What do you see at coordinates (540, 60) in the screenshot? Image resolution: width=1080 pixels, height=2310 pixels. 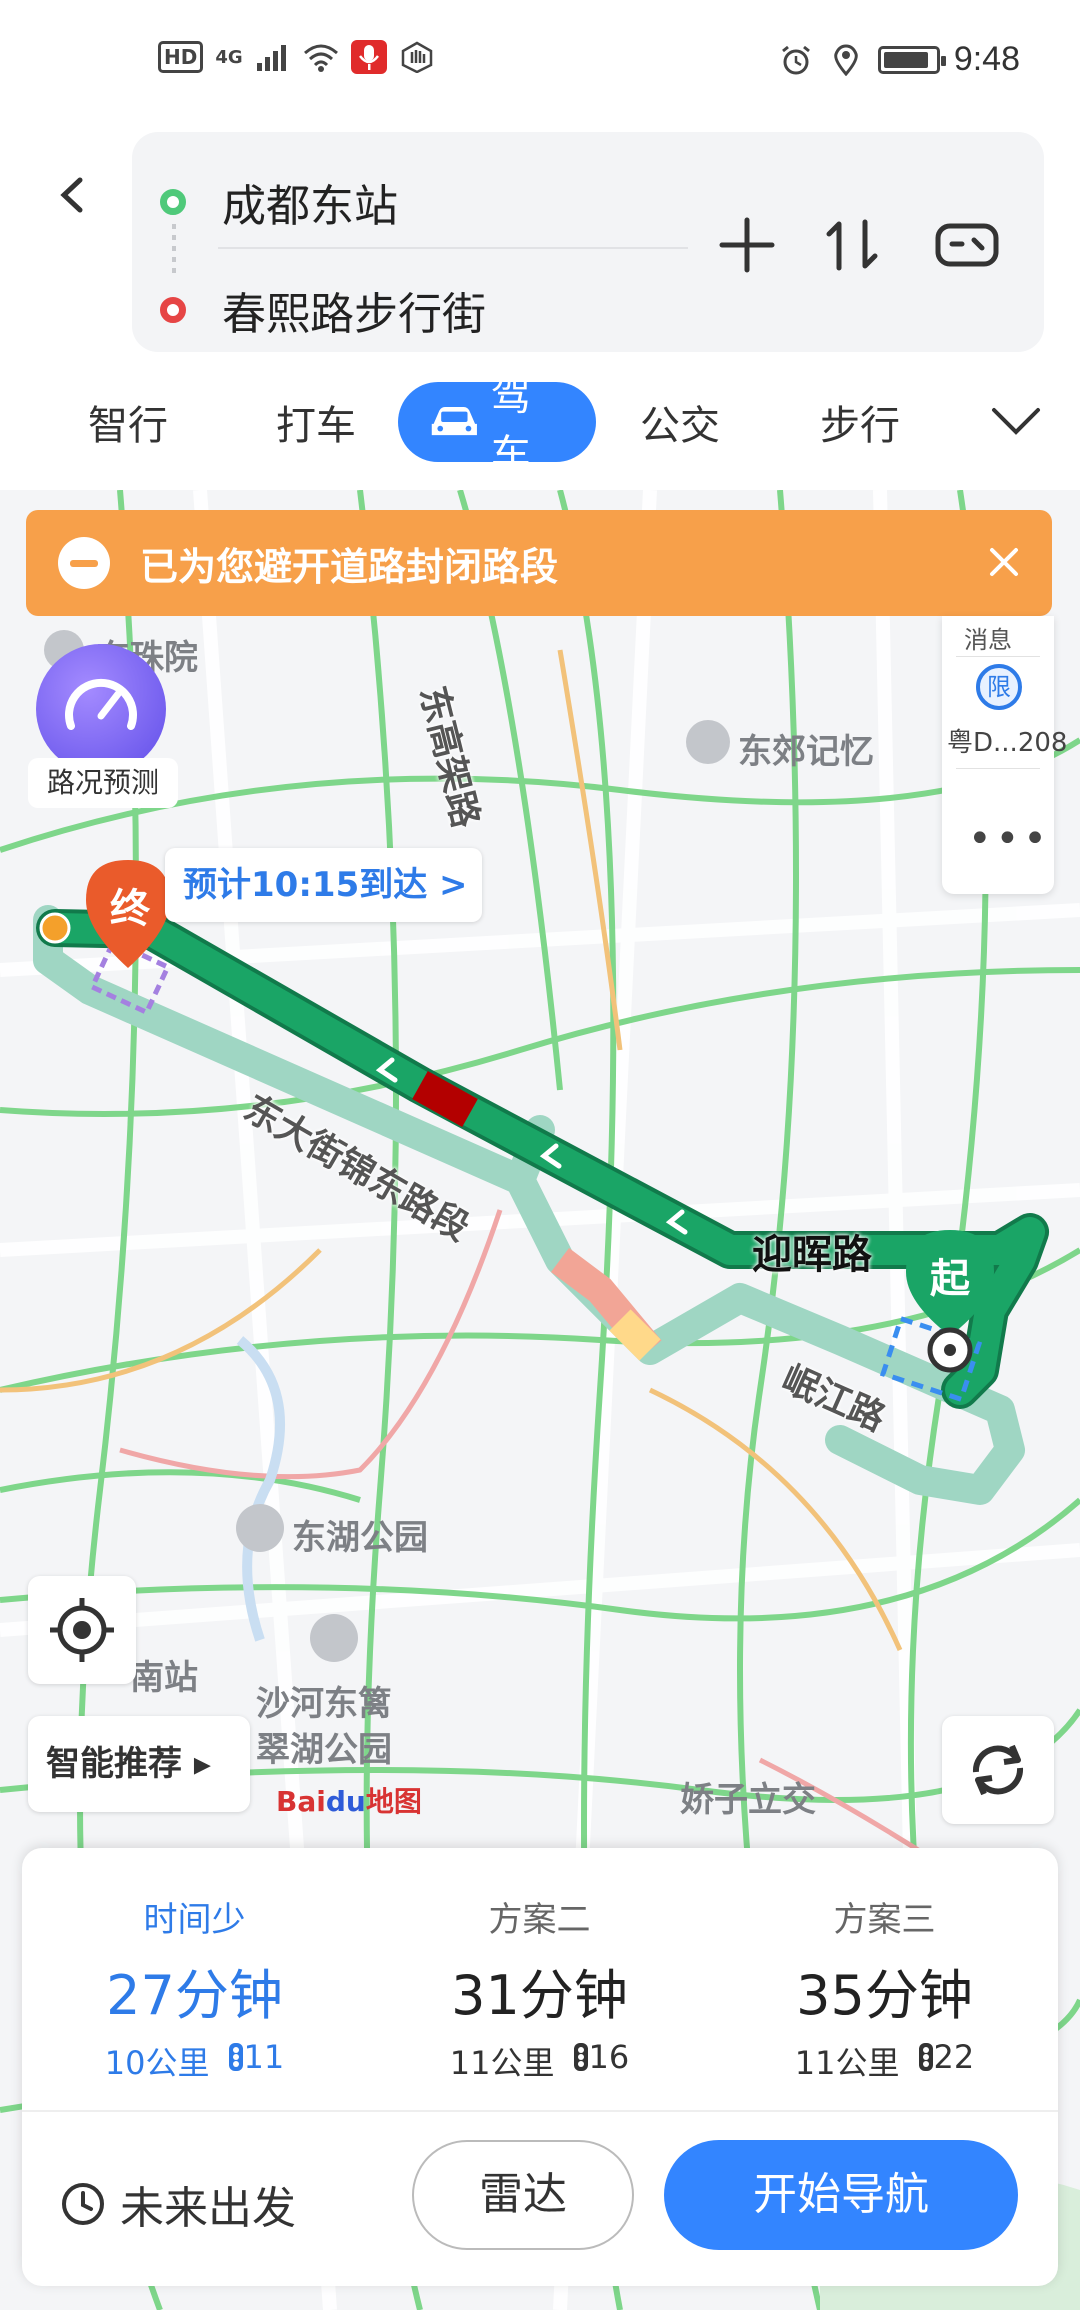 I see `status-bar: HD 4G 9:48` at bounding box center [540, 60].